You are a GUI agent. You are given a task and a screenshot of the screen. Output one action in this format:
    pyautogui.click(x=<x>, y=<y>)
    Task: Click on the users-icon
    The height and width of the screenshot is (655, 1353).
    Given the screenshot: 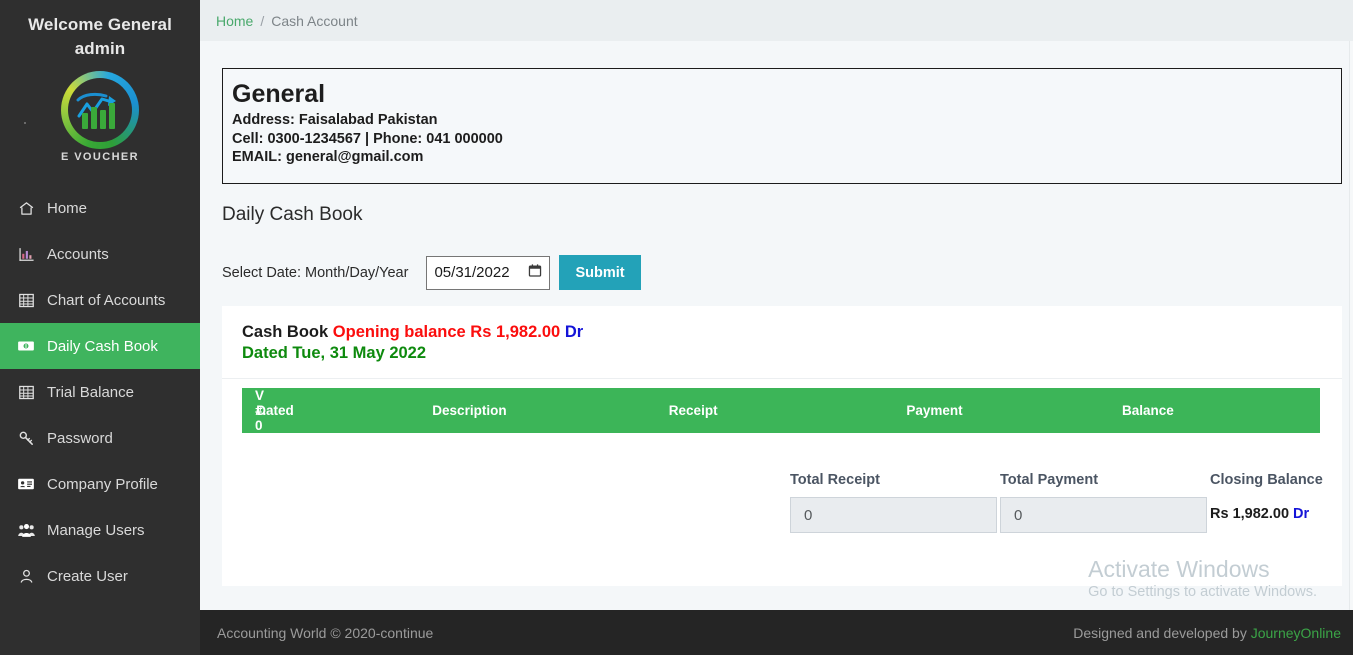 What is the action you would take?
    pyautogui.click(x=26, y=530)
    